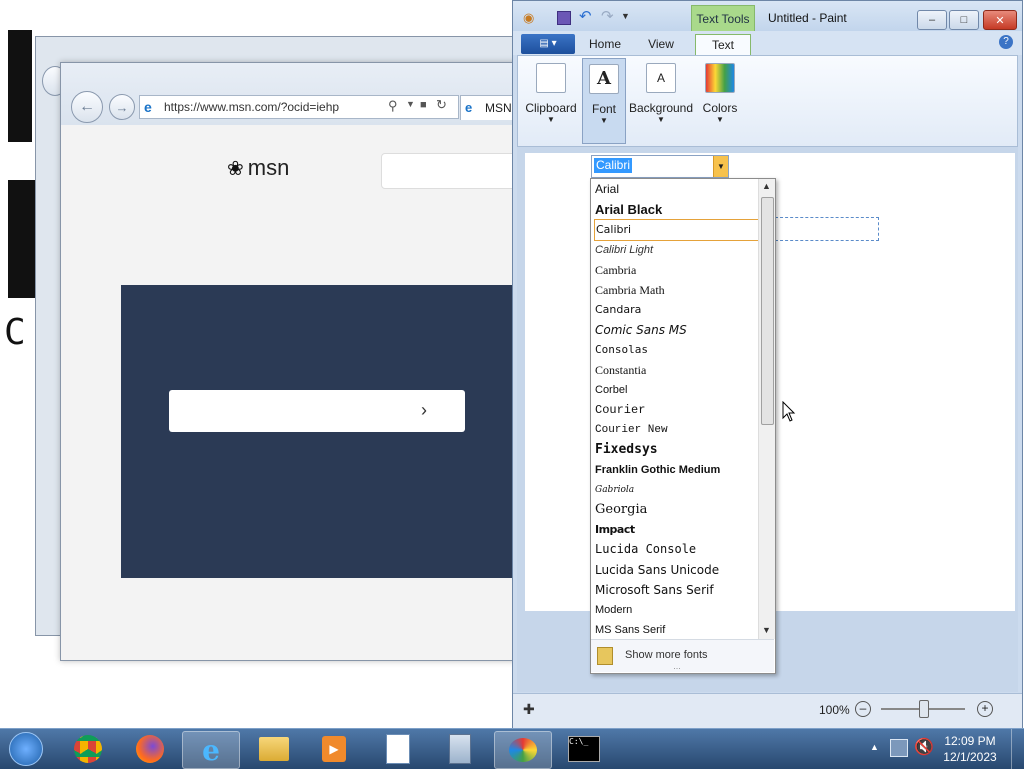 This screenshot has height=769, width=1024. What do you see at coordinates (334, 749) in the screenshot?
I see `taskbar-media-player: ▶` at bounding box center [334, 749].